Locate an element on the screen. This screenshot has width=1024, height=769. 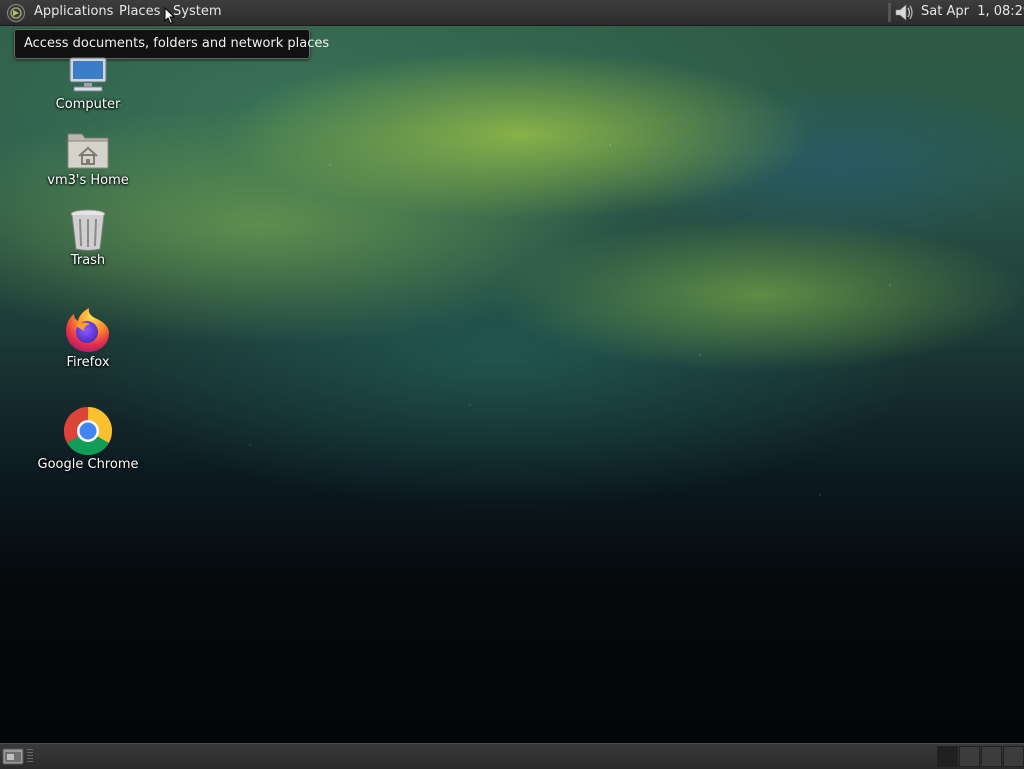
computer-icon is located at coordinates (88, 74).